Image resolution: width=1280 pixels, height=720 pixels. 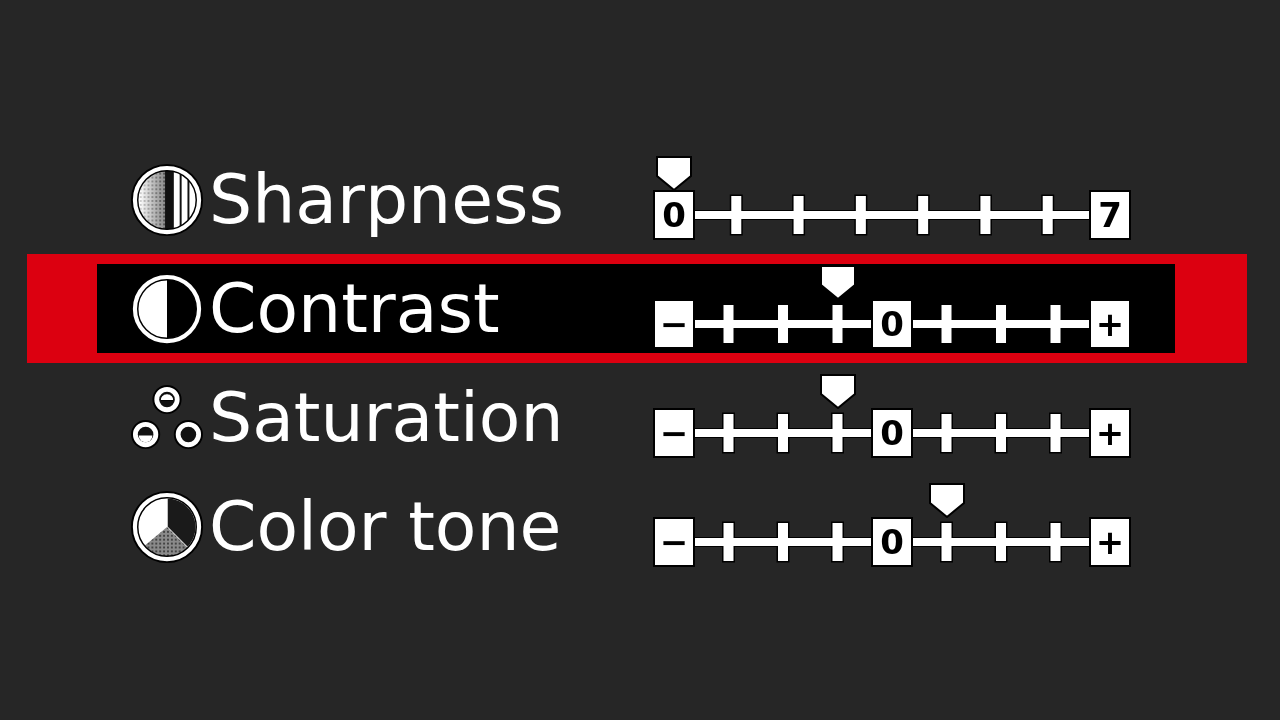 I want to click on setting-row: Saturation − 0 +, so click(x=637, y=417).